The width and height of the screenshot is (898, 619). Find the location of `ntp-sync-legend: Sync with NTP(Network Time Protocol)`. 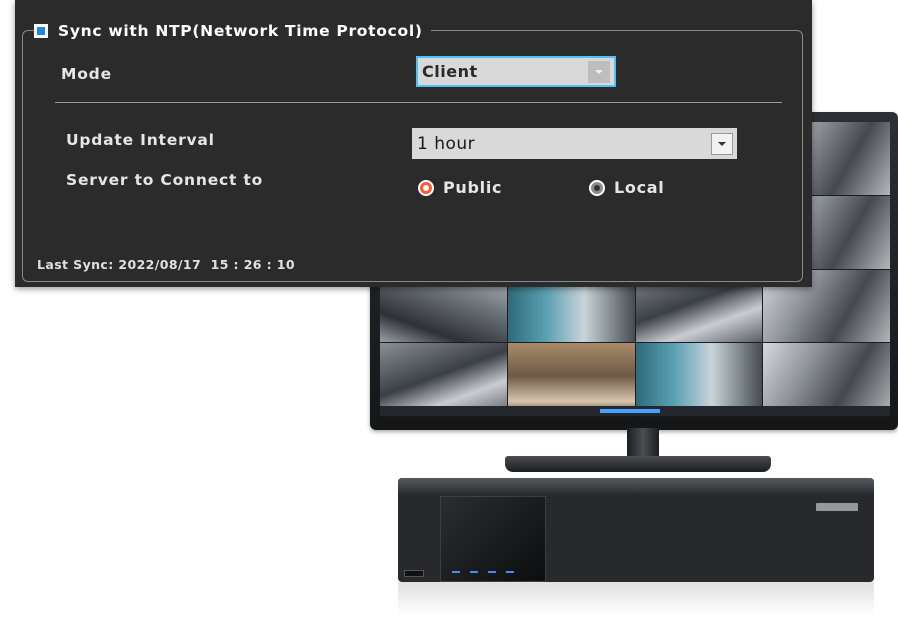

ntp-sync-legend: Sync with NTP(Network Time Protocol) is located at coordinates (232, 31).